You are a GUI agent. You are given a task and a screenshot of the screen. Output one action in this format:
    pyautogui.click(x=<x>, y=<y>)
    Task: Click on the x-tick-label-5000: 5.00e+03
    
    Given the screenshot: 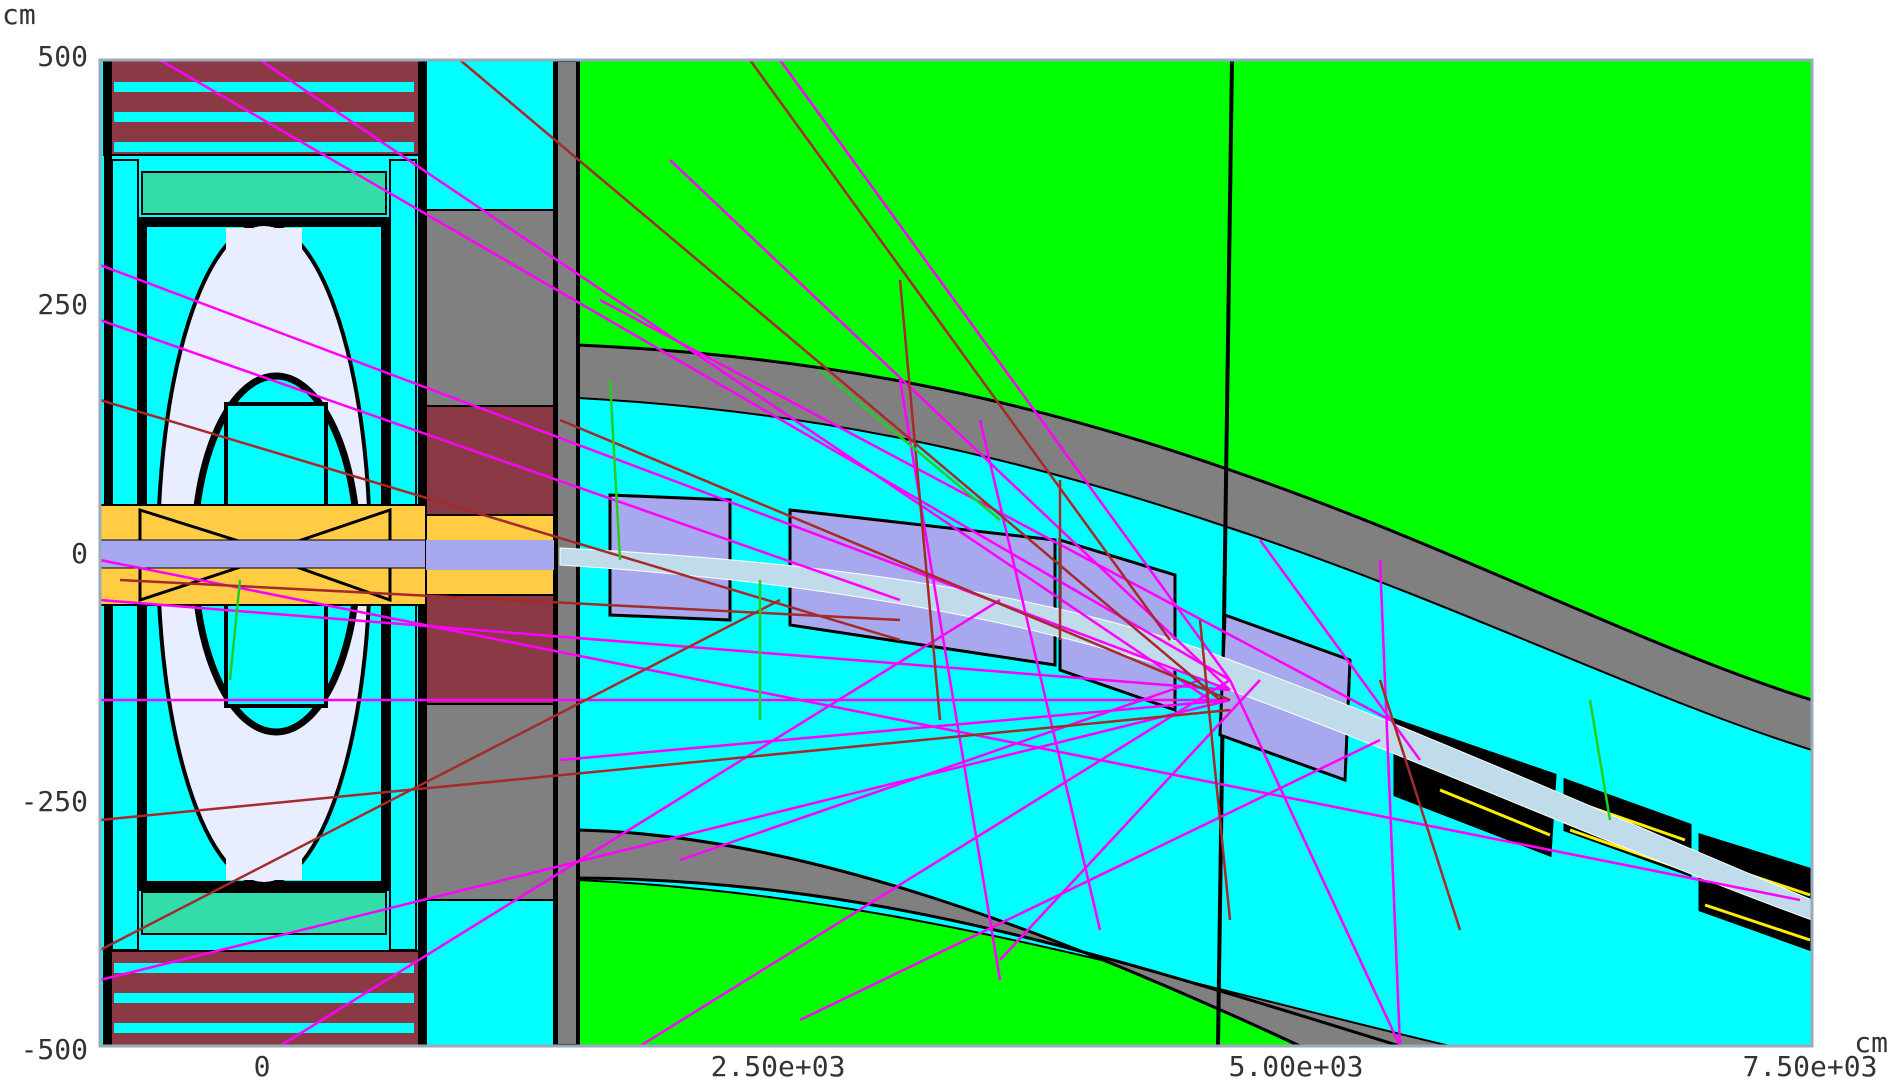 What is the action you would take?
    pyautogui.click(x=1296, y=1066)
    